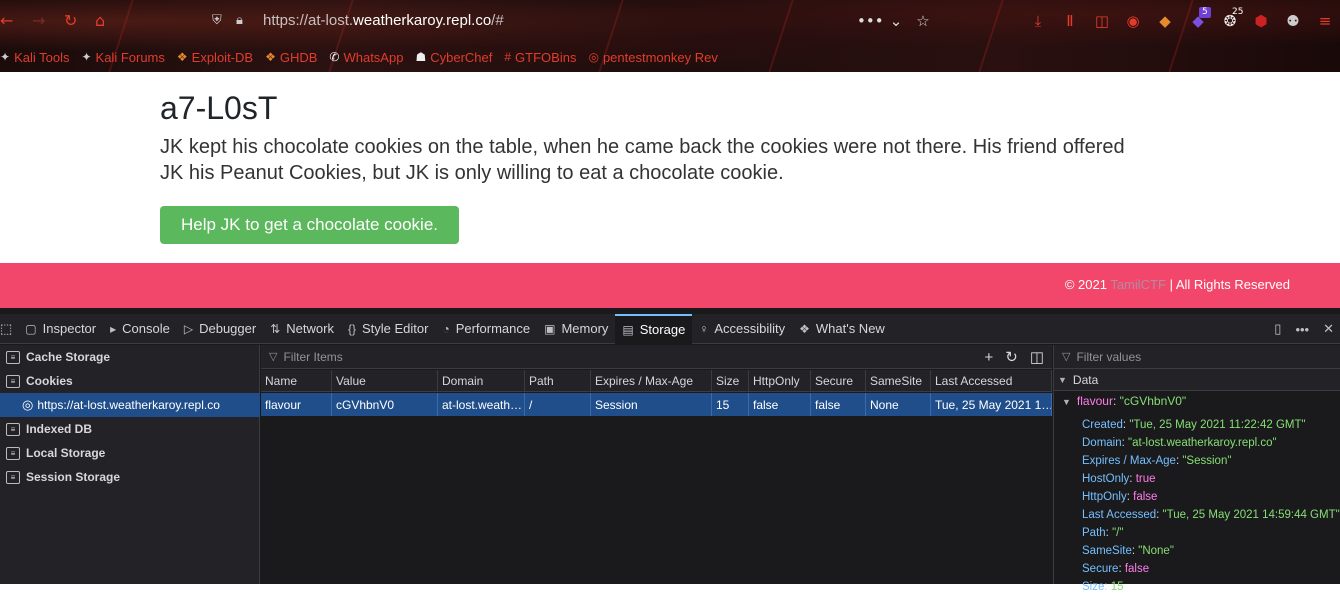 The image size is (1340, 593). Describe the element at coordinates (576, 329) in the screenshot. I see `tab-memory: ▣ Memory` at that location.